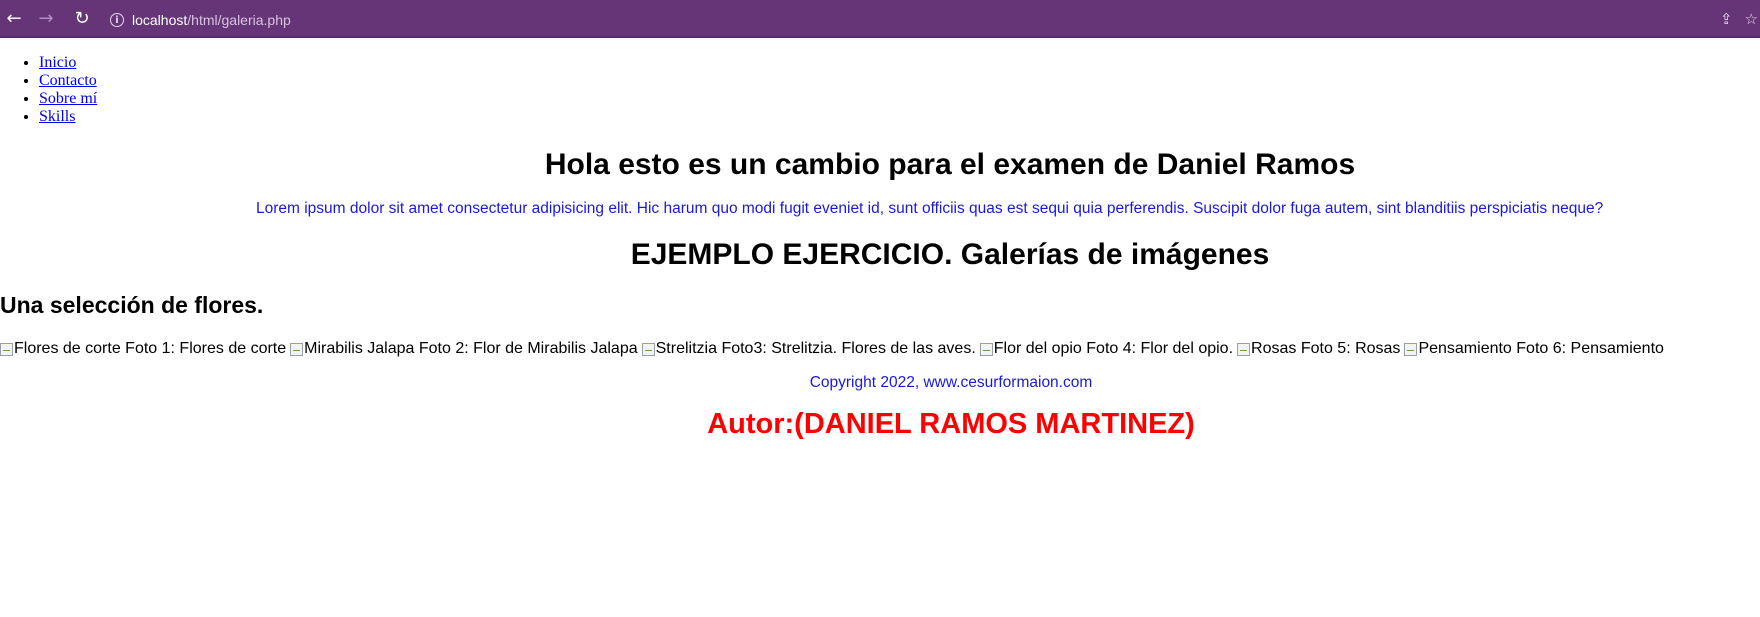 This screenshot has height=617, width=1760. What do you see at coordinates (890, 20) in the screenshot?
I see `address-bar: i localhost/html/galeria.php` at bounding box center [890, 20].